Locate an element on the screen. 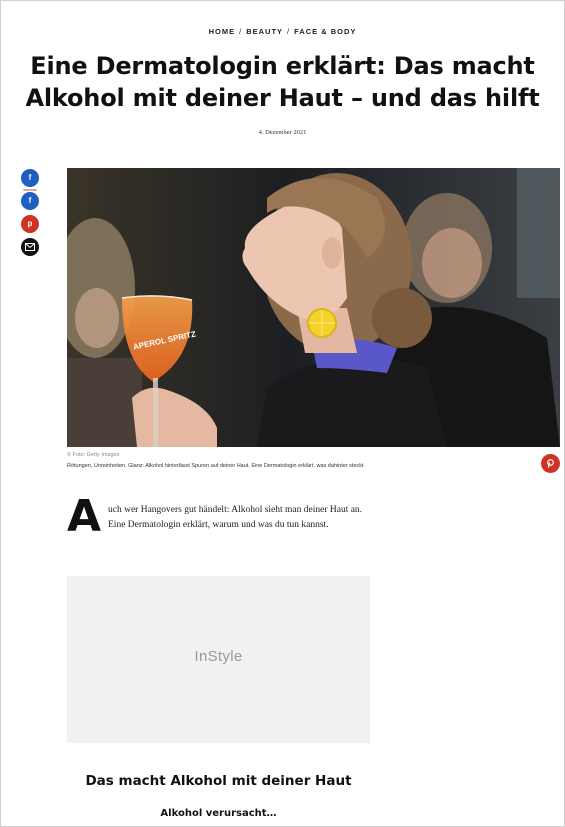  pinterest-icon: p is located at coordinates (30, 223).